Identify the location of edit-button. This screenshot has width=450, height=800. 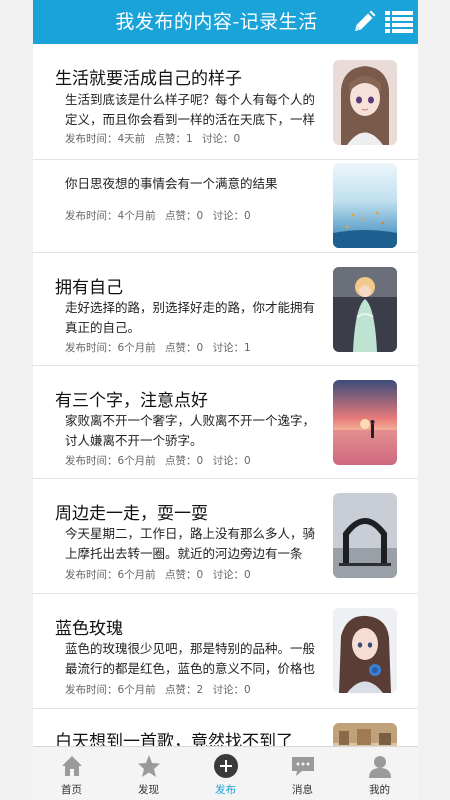
(364, 22).